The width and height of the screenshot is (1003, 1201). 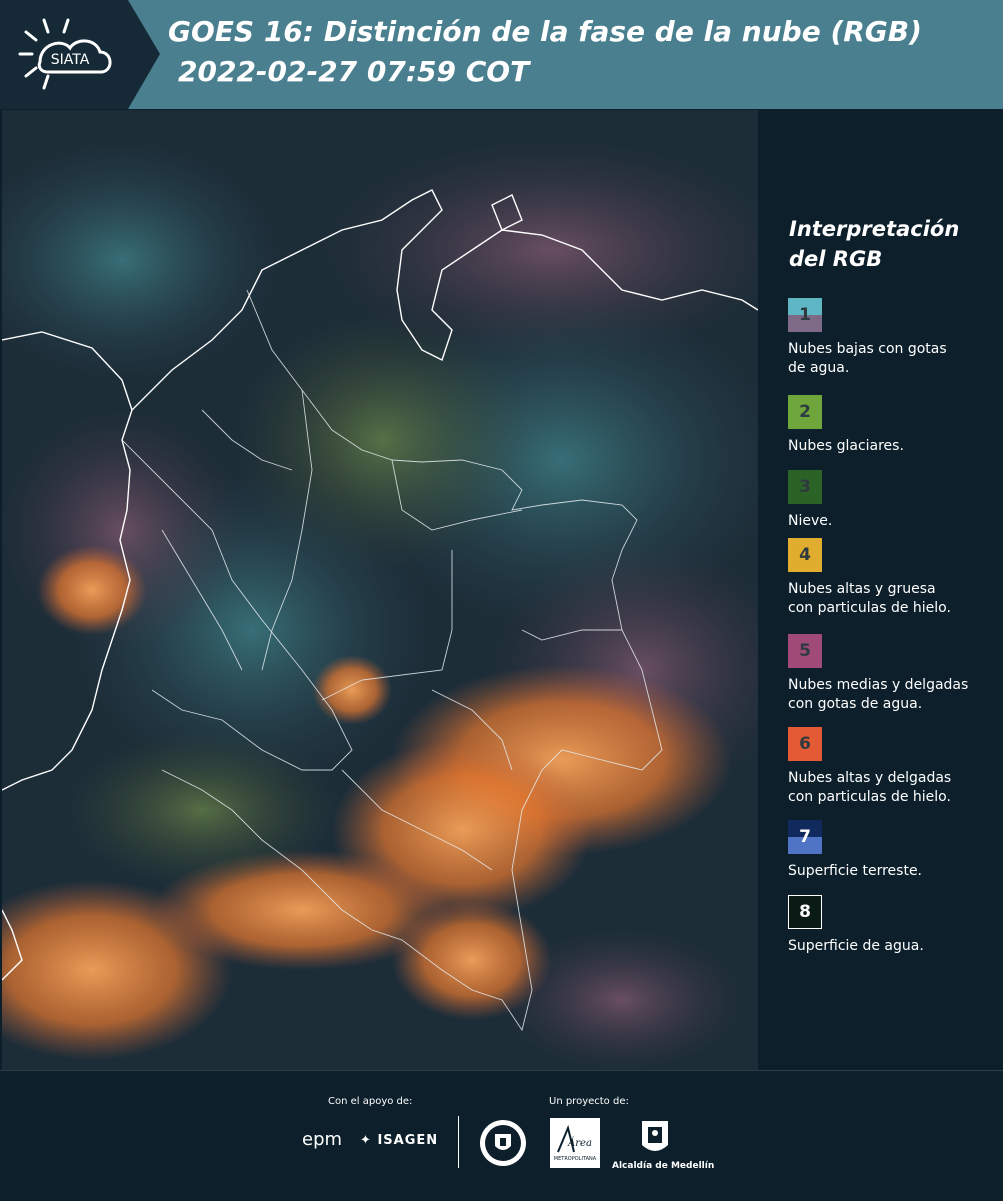 I want to click on isagen-logo: ✦ ISAGEN, so click(x=399, y=1140).